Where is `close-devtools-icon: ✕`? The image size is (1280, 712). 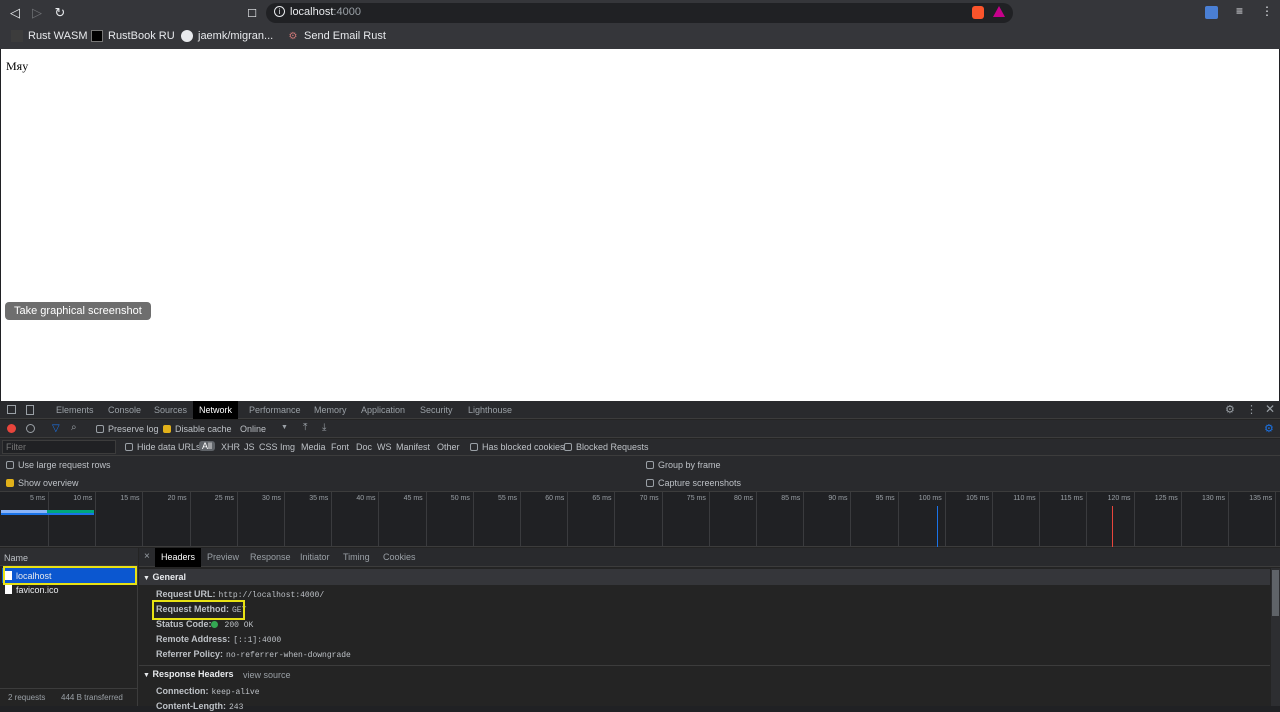 close-devtools-icon: ✕ is located at coordinates (1270, 409).